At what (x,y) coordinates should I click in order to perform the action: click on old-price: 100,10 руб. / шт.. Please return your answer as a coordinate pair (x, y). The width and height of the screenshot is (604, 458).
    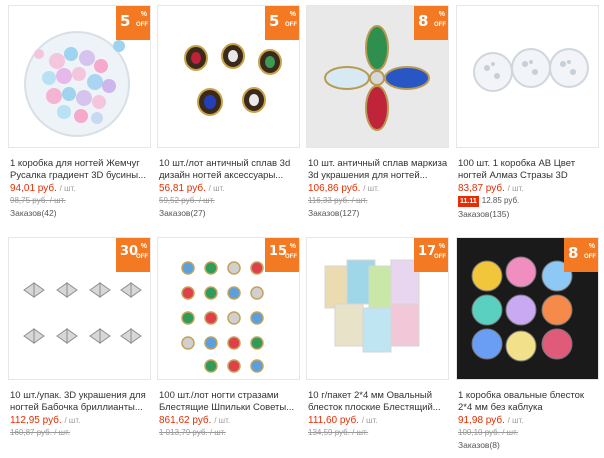
    Looking at the image, I should click on (488, 432).